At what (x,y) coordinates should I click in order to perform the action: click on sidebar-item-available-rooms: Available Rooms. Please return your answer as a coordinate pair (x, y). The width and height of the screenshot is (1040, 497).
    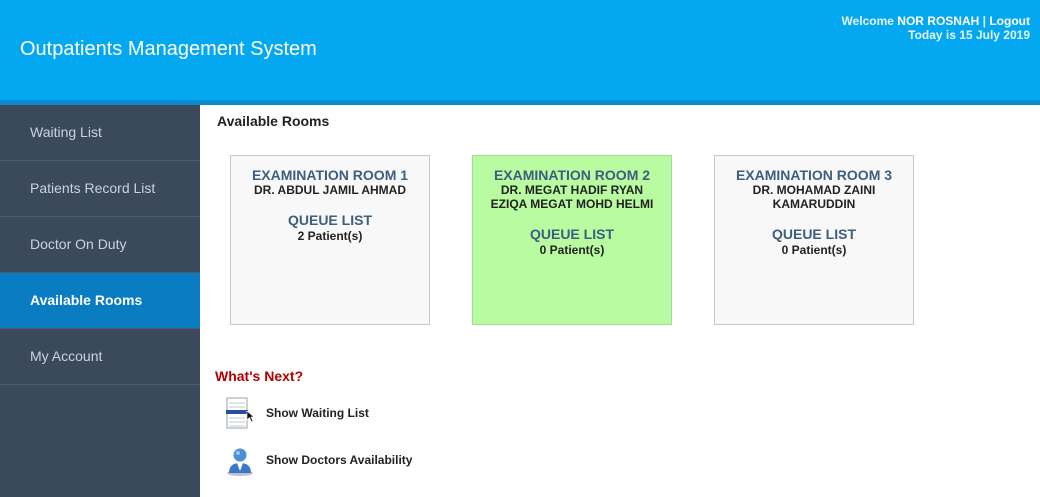
    Looking at the image, I should click on (100, 301).